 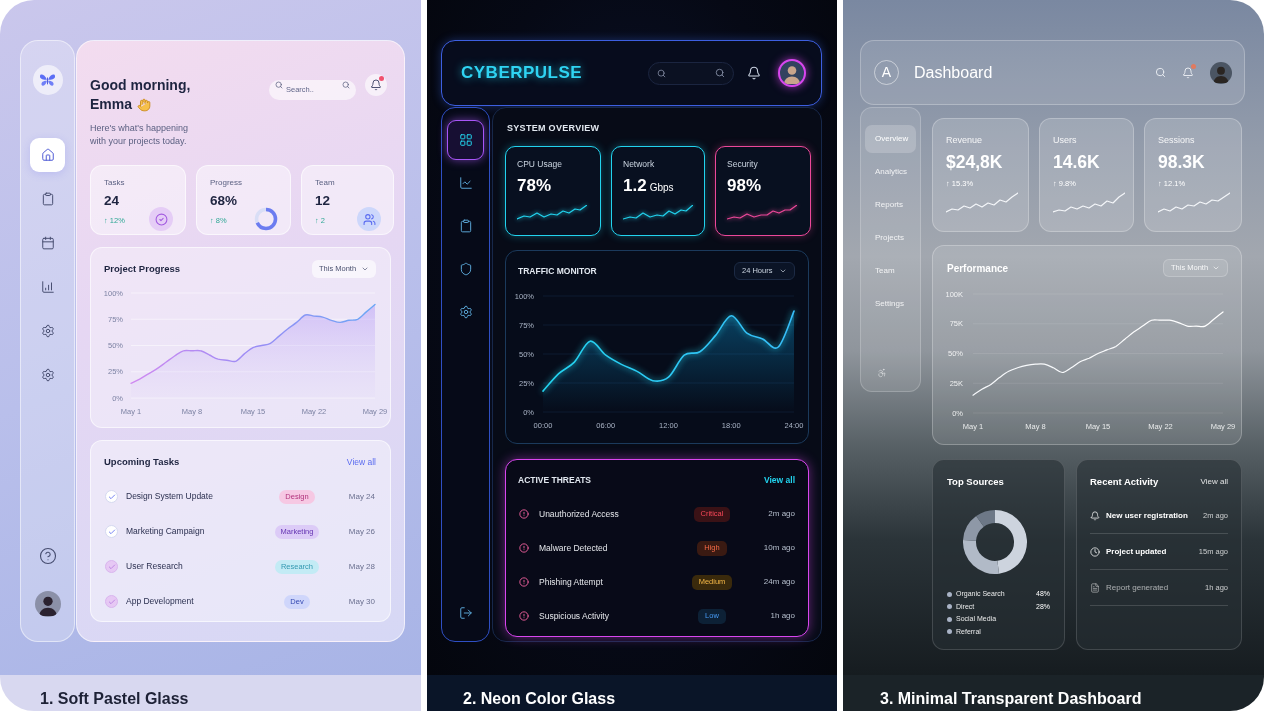 What do you see at coordinates (890, 205) in the screenshot?
I see `nav-item: Reports` at bounding box center [890, 205].